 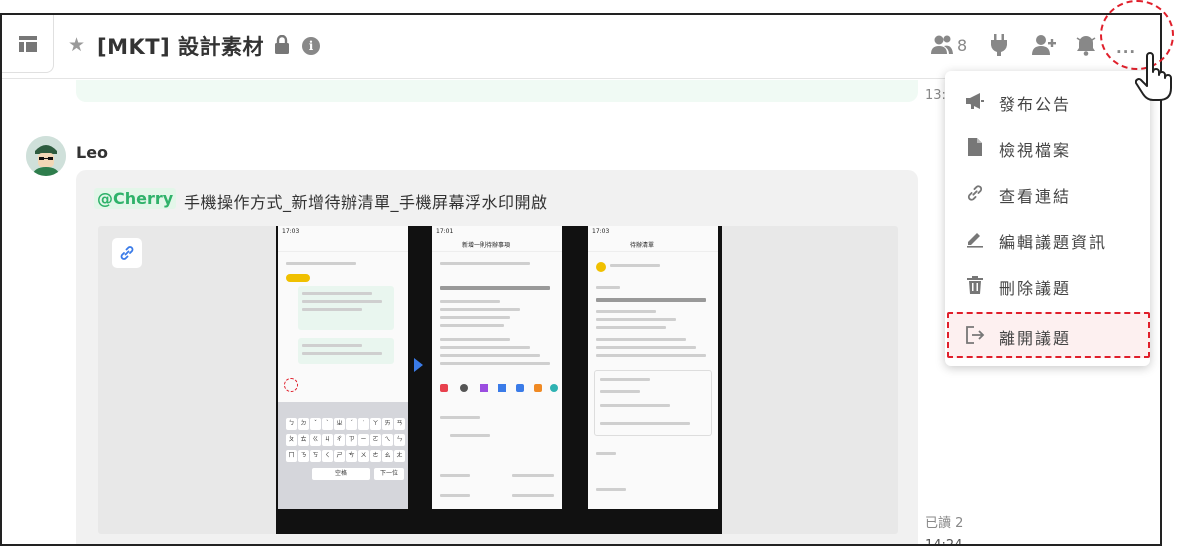 What do you see at coordinates (497, 367) in the screenshot?
I see `phone-screen-2: 17:01 新增一則待辦事項` at bounding box center [497, 367].